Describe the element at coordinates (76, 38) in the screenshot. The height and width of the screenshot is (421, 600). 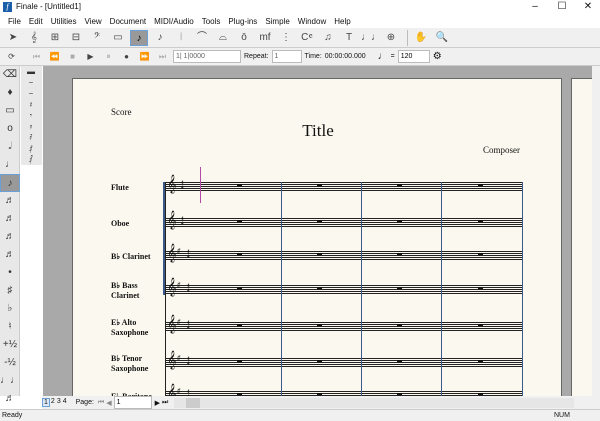
I see `tool-3-icon: ⊟` at that location.